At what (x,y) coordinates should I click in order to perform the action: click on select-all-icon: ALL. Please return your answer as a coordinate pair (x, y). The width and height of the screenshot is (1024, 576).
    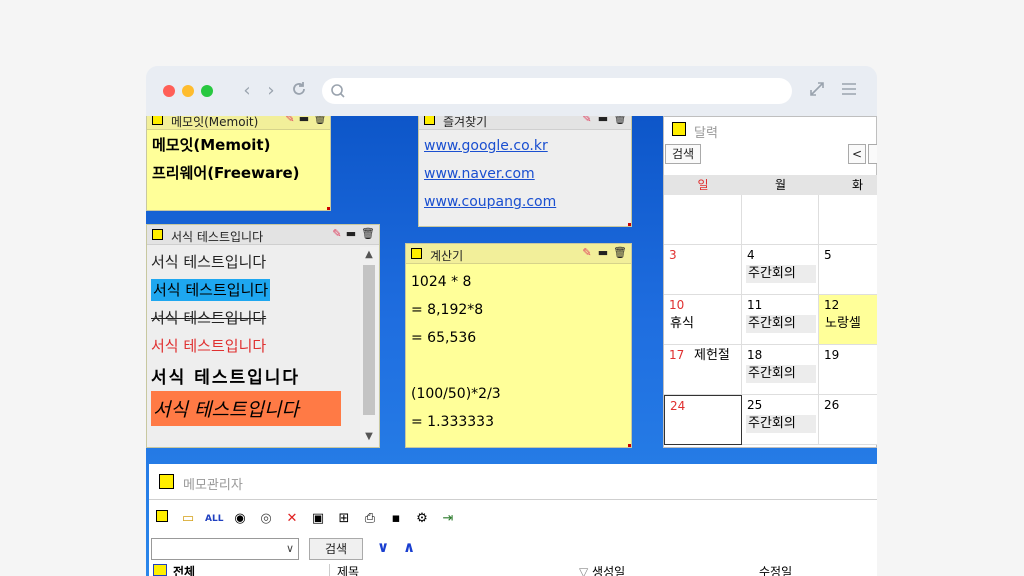
    Looking at the image, I should click on (214, 519).